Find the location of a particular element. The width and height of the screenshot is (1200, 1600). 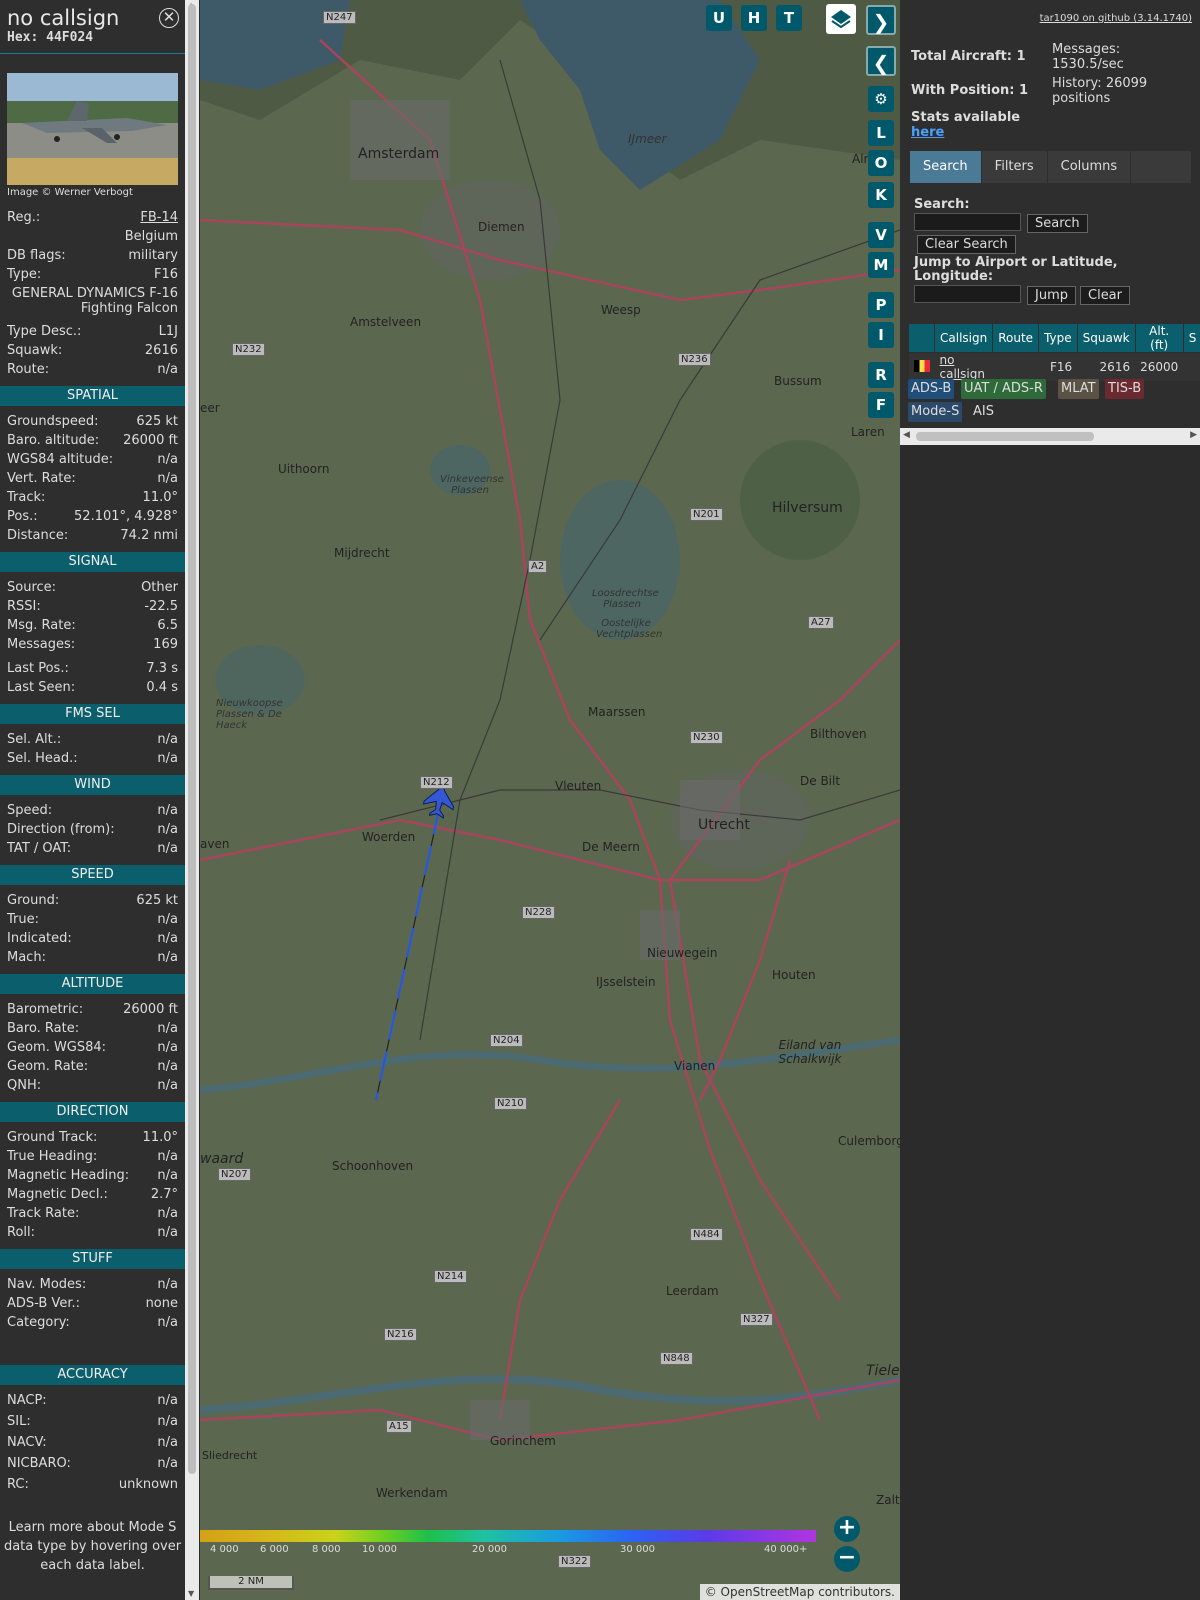

fms-label: Sel. Alt.: is located at coordinates (34, 739).